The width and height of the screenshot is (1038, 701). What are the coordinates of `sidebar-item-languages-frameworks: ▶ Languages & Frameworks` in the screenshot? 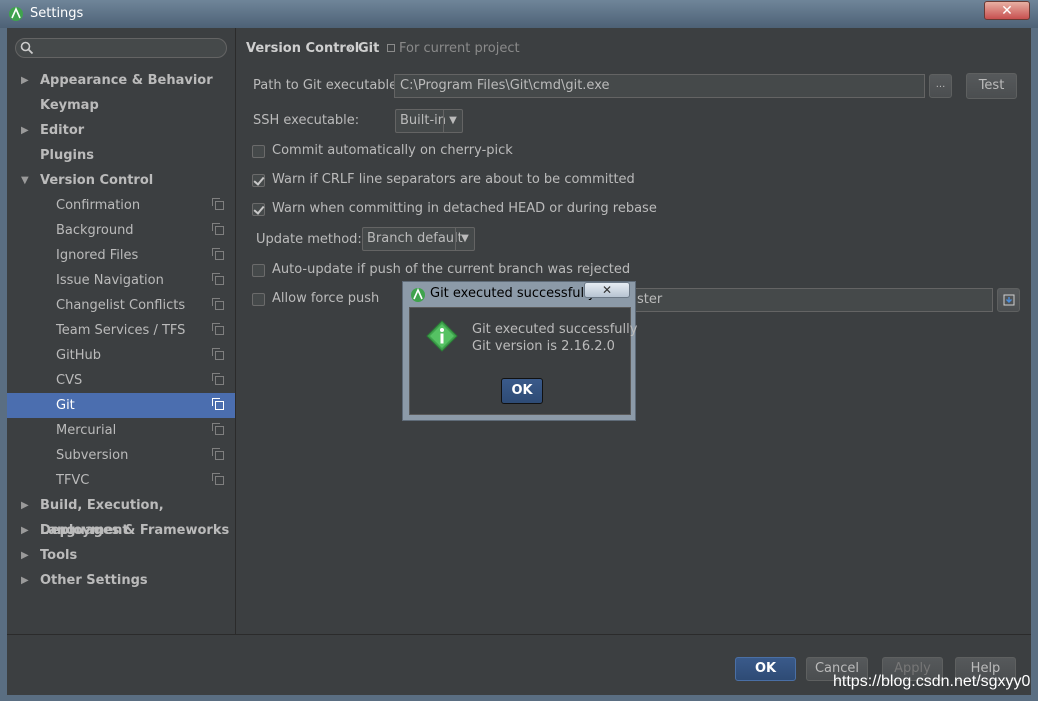 It's located at (121, 530).